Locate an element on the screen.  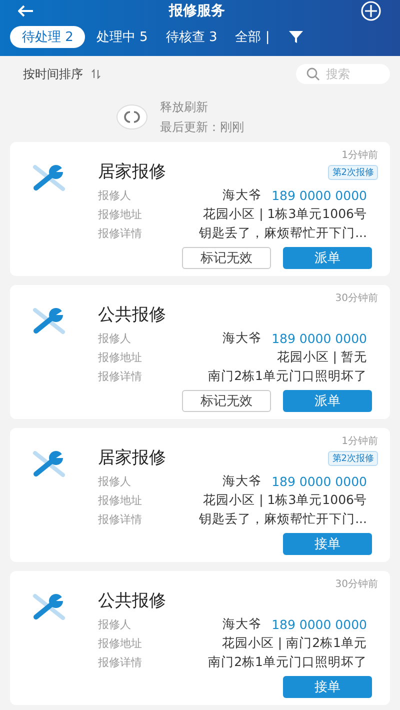
sort-icon is located at coordinates (96, 74).